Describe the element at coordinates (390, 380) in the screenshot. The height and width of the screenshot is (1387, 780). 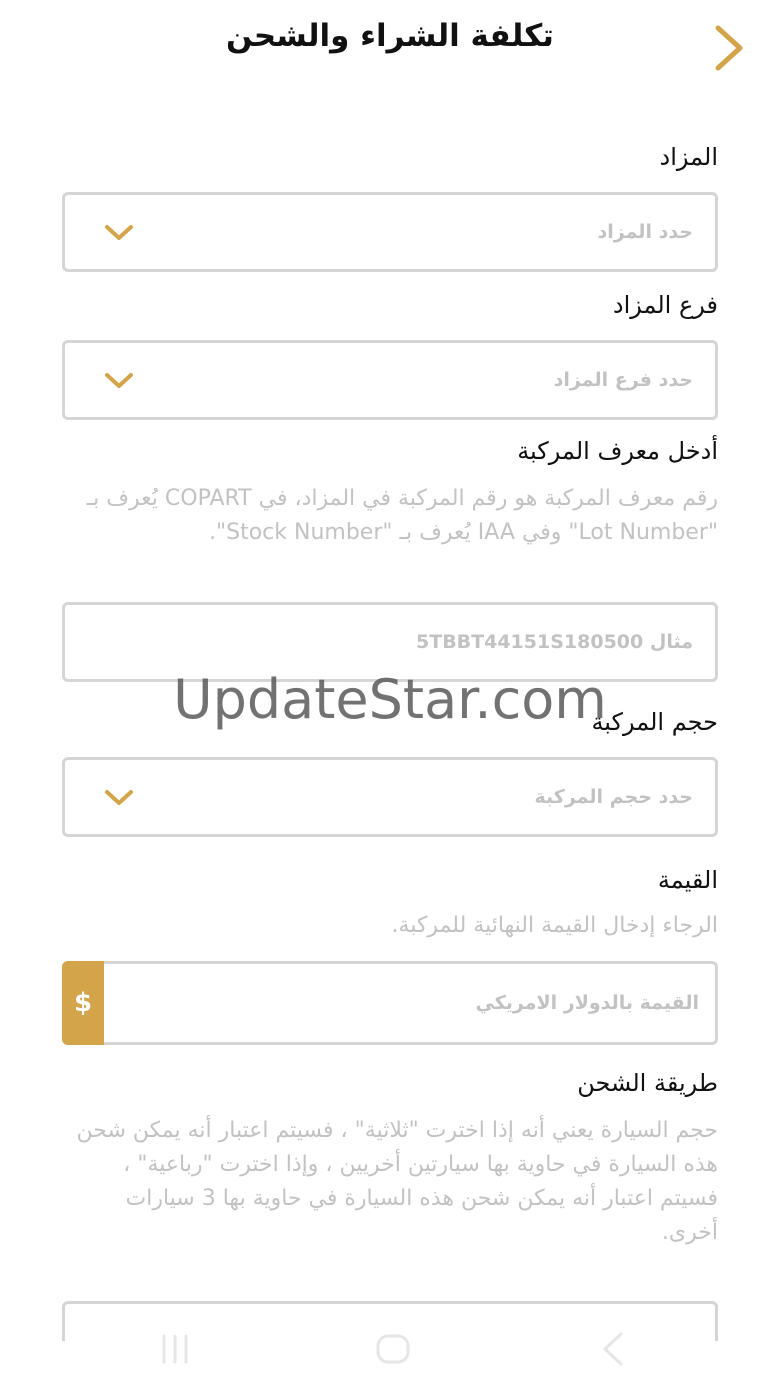
I see `branch-select: حدد فرع المزاد` at that location.